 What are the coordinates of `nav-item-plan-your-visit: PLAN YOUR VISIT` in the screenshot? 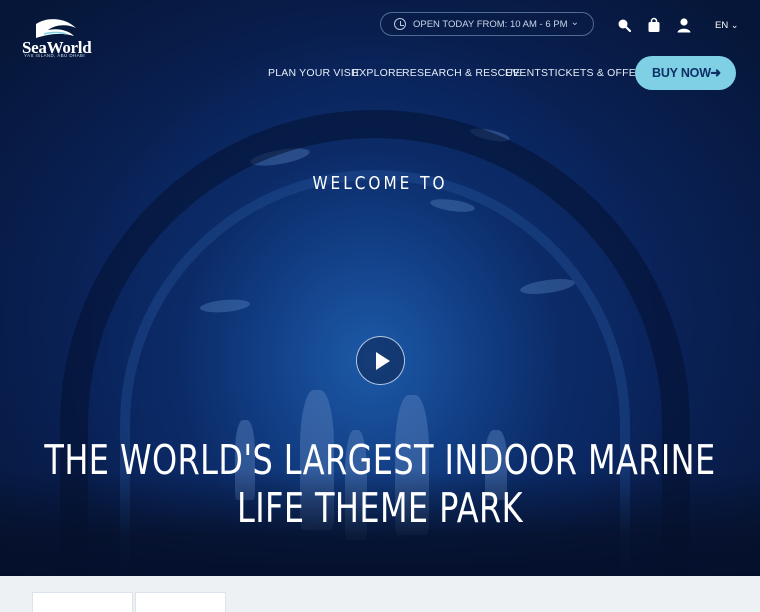 It's located at (314, 73).